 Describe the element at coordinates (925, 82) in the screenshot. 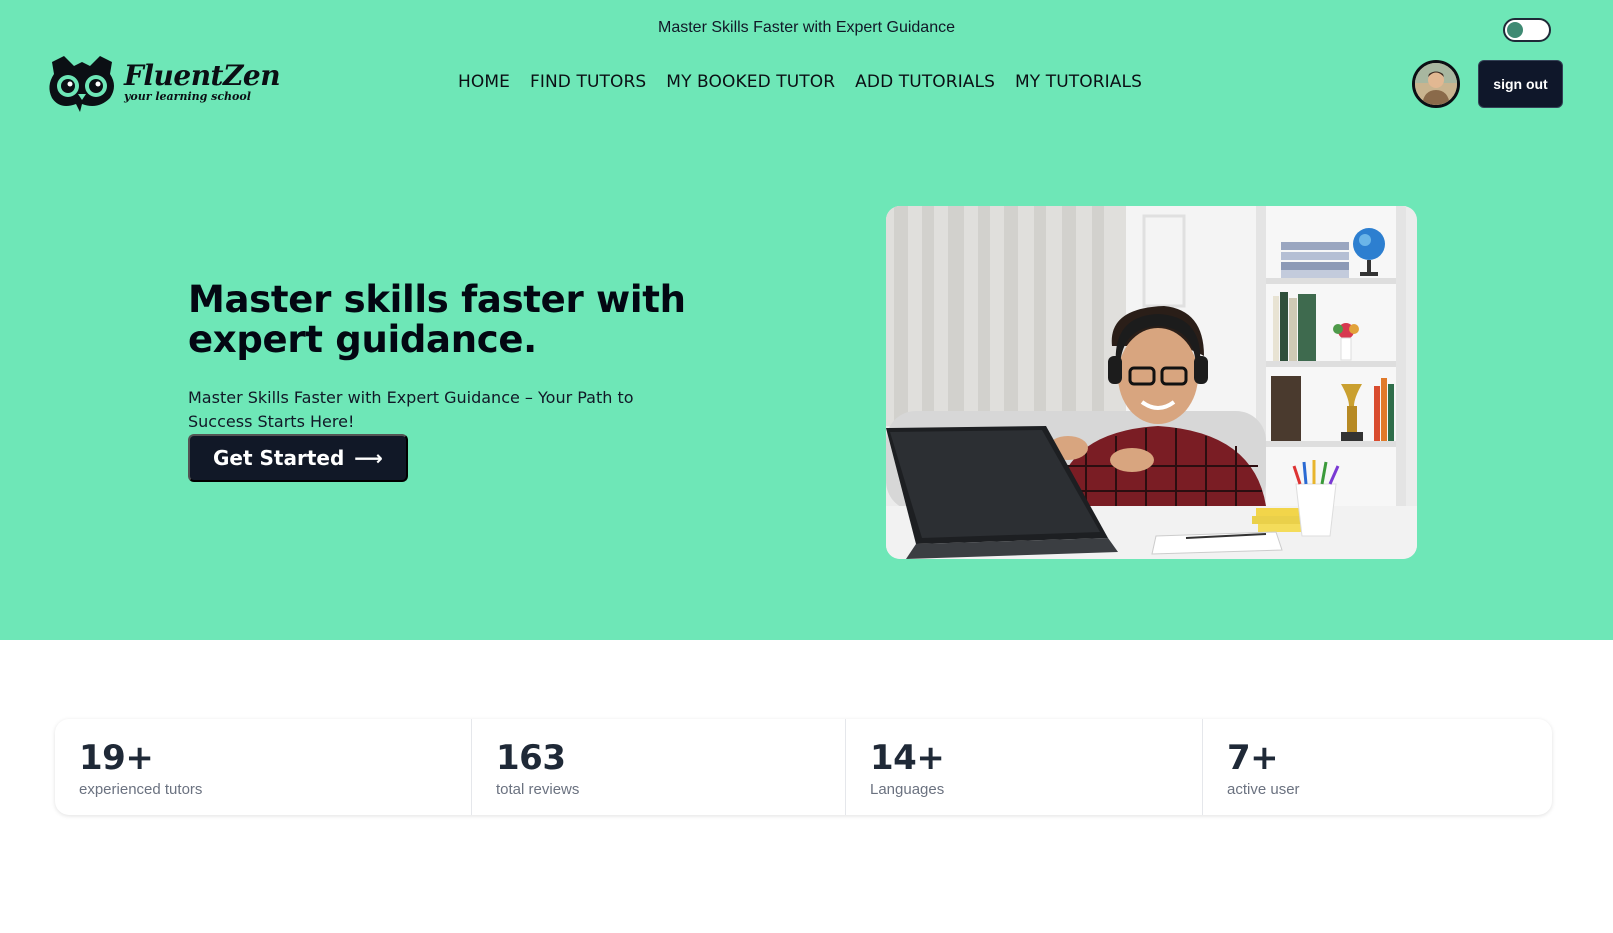

I see `nav-add-tutorials: ADD TUTORIALS` at that location.